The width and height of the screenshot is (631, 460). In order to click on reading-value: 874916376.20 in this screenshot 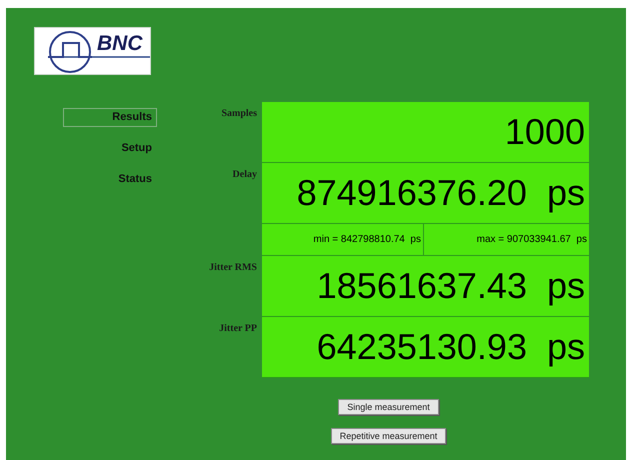, I will do `click(411, 193)`.